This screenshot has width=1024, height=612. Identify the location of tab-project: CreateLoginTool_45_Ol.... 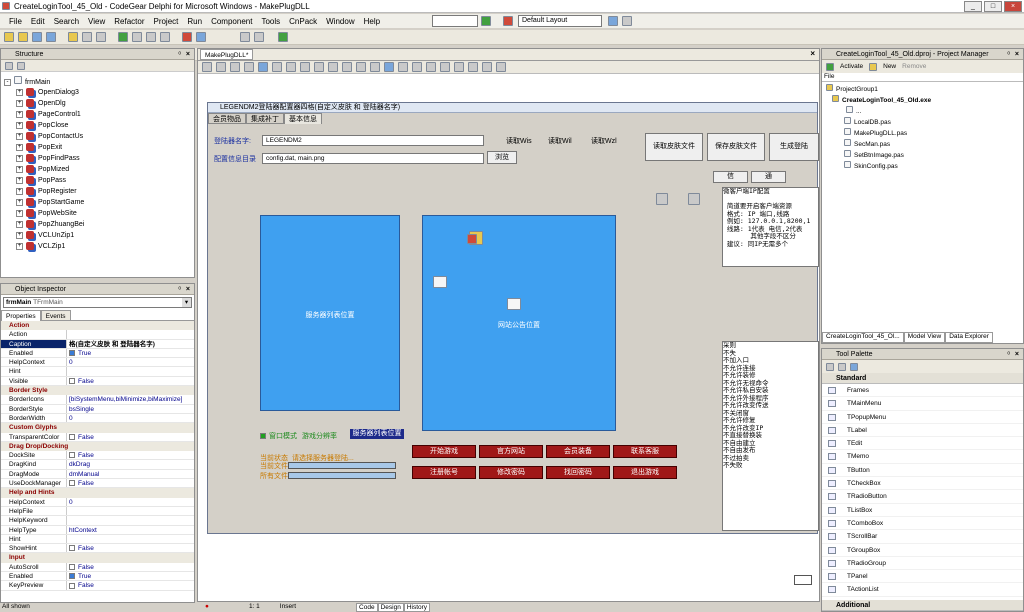
(863, 337).